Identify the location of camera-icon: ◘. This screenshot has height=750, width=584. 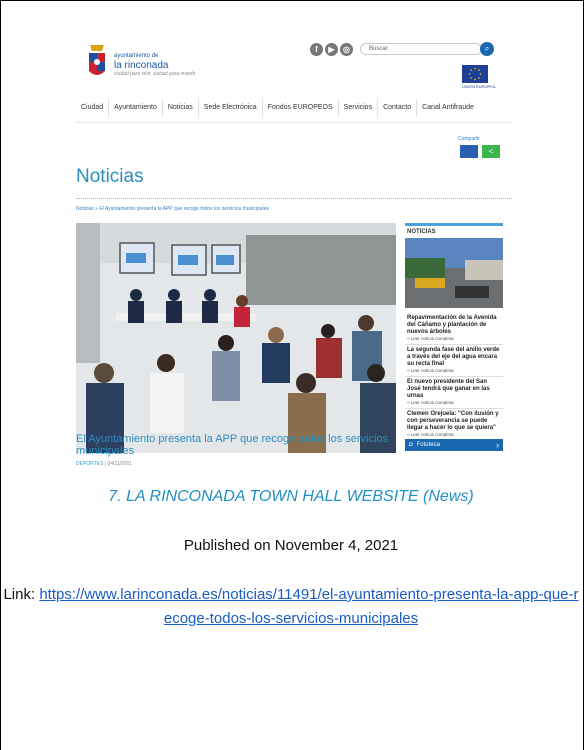
(411, 445).